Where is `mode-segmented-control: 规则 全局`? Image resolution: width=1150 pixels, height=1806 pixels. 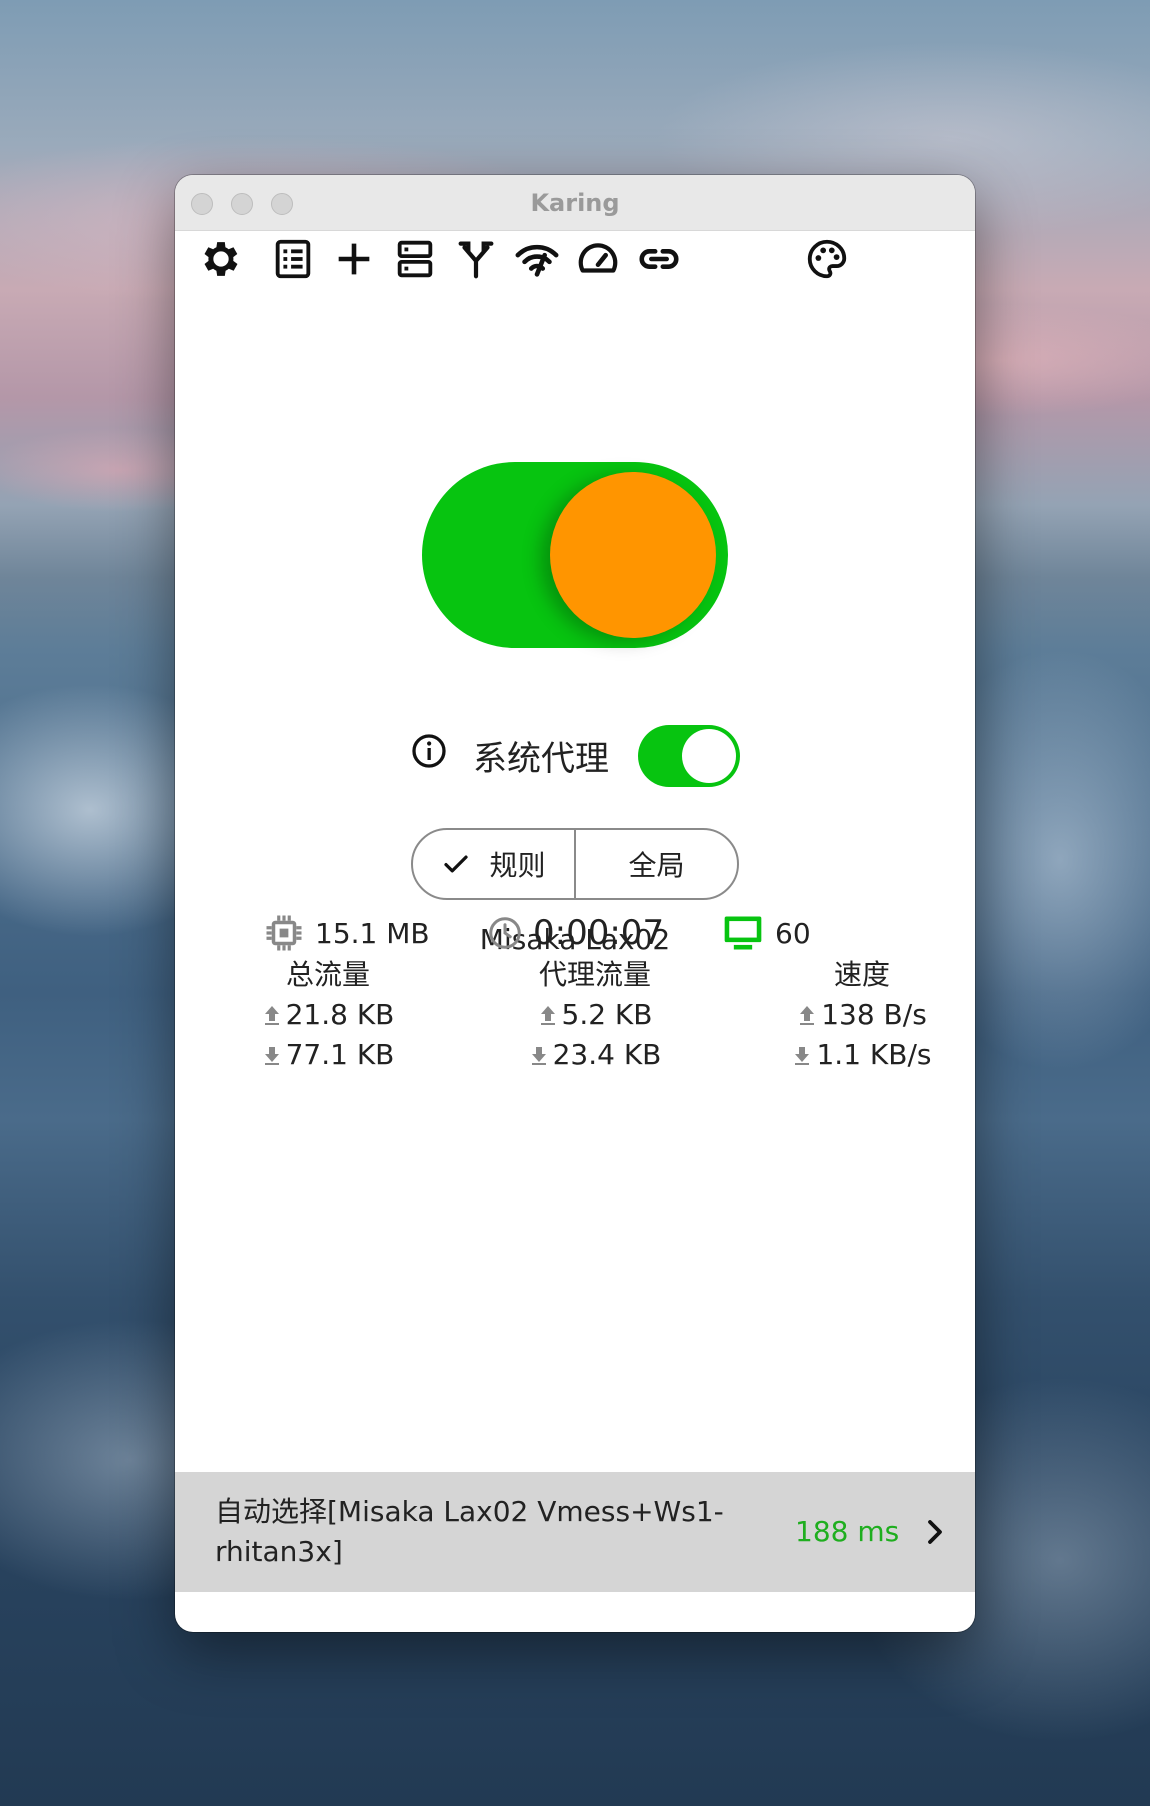 mode-segmented-control: 规则 全局 is located at coordinates (575, 864).